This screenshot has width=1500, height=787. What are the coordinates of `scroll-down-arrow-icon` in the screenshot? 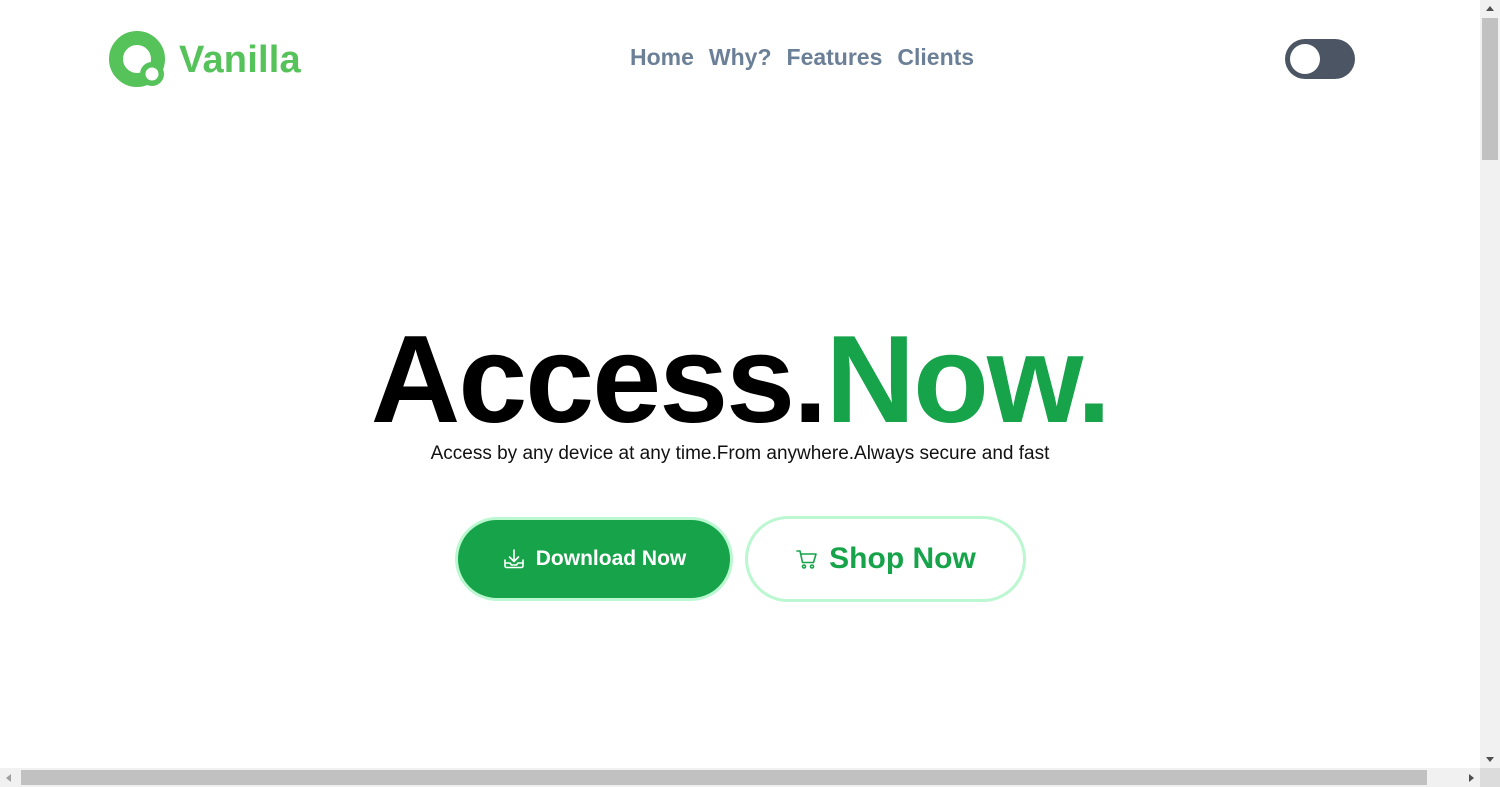 It's located at (1490, 759).